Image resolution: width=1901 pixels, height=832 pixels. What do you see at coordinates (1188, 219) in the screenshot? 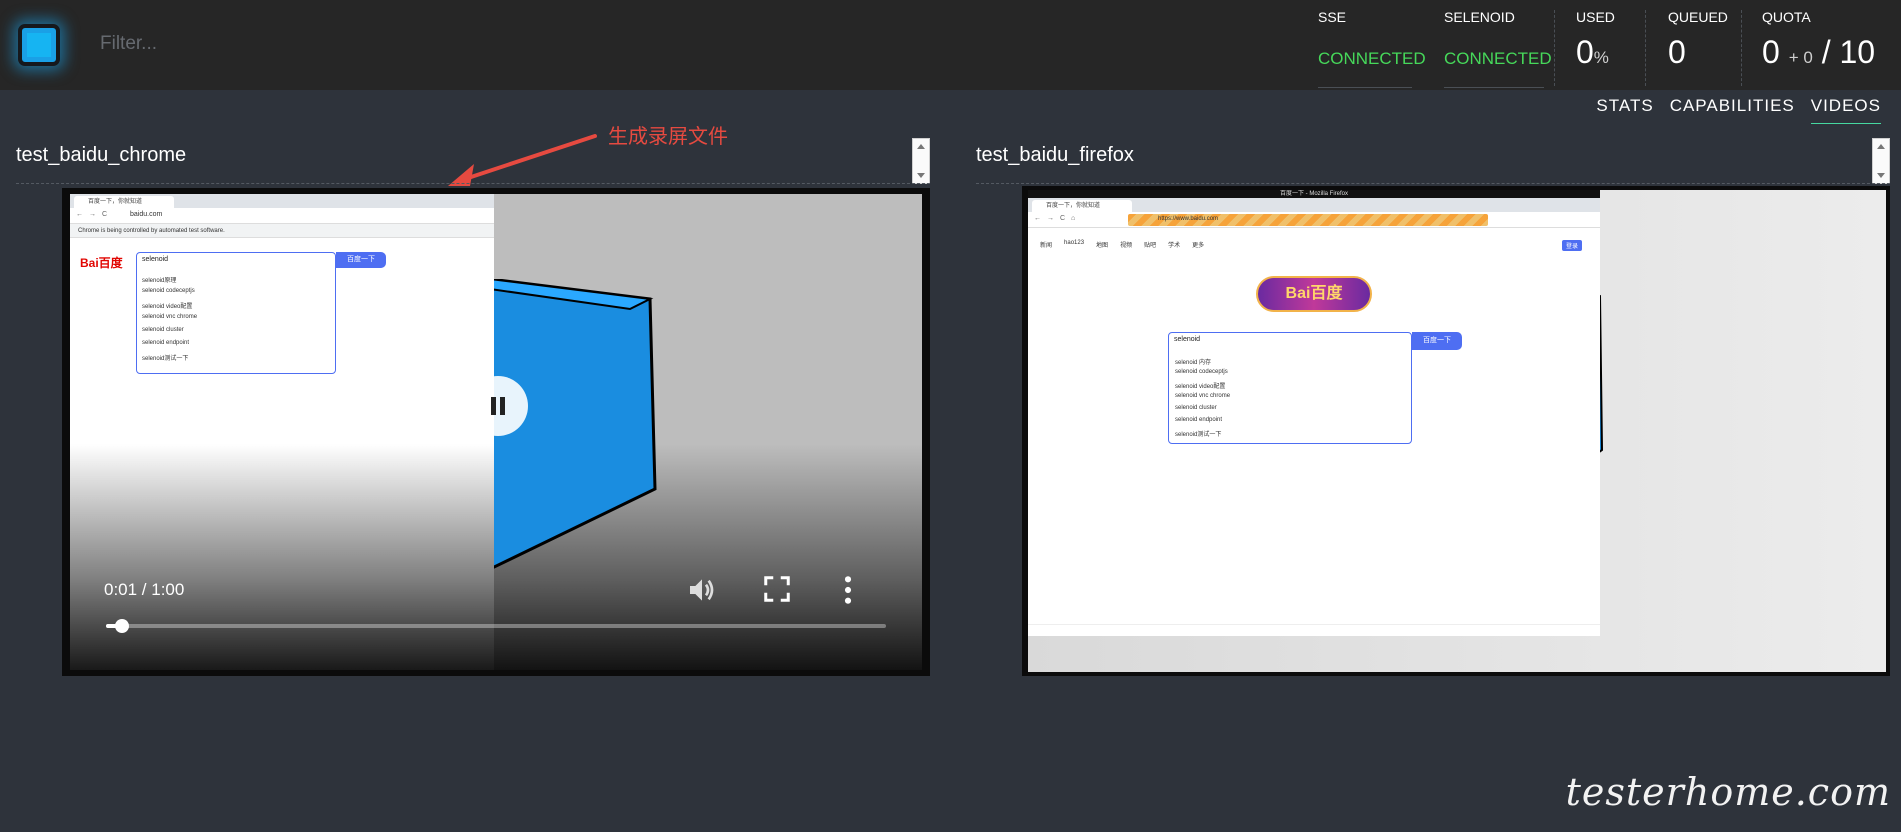
I see `firefox-url: https://www.baidu.com` at bounding box center [1188, 219].